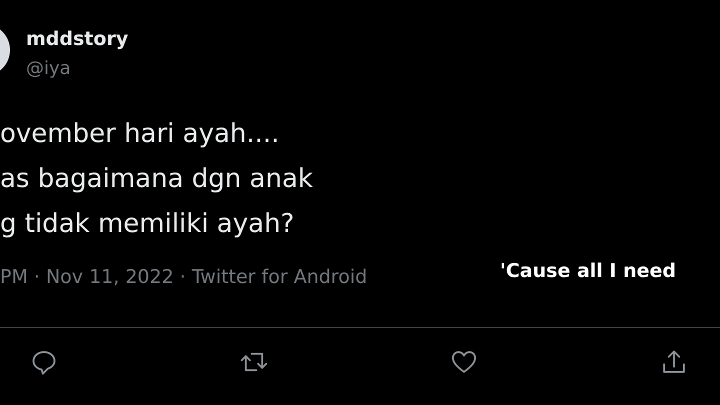 The width and height of the screenshot is (720, 405). What do you see at coordinates (77, 39) in the screenshot?
I see `display-name: mddstory` at bounding box center [77, 39].